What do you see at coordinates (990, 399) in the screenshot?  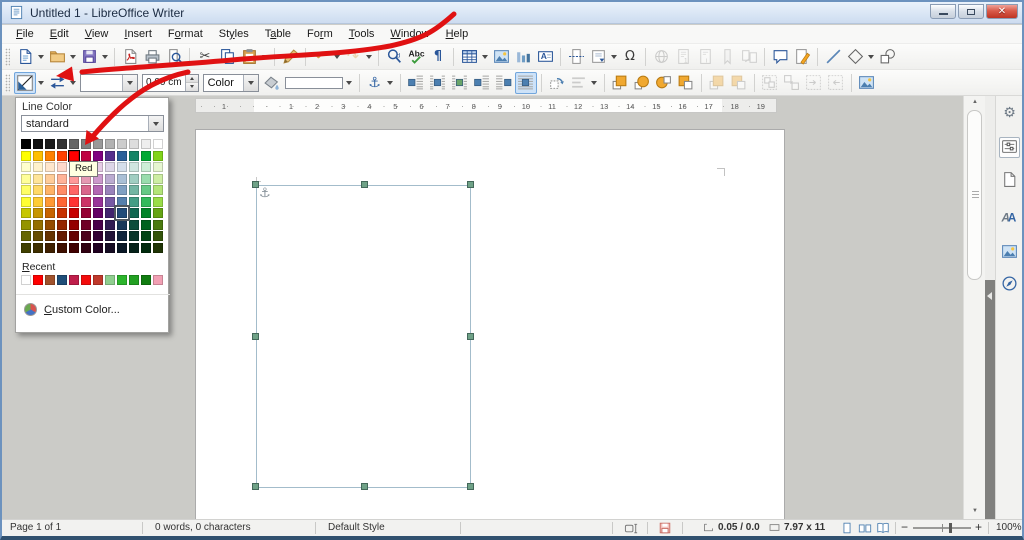 I see `splitter-handle` at bounding box center [990, 399].